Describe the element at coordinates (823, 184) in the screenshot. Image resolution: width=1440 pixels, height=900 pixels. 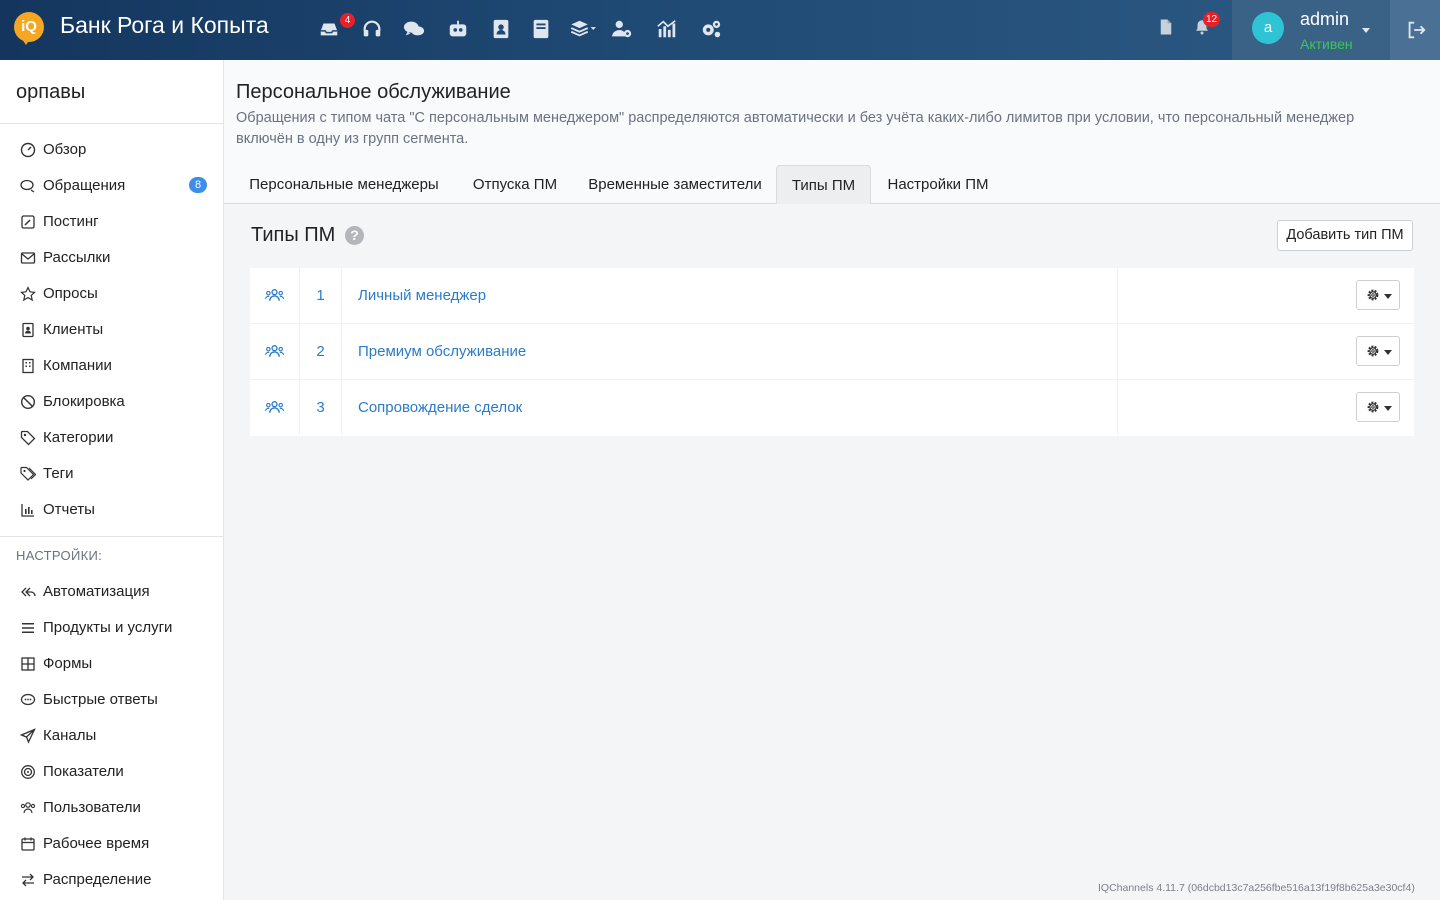
I see `tab-pm-types: Типы ПМ` at that location.